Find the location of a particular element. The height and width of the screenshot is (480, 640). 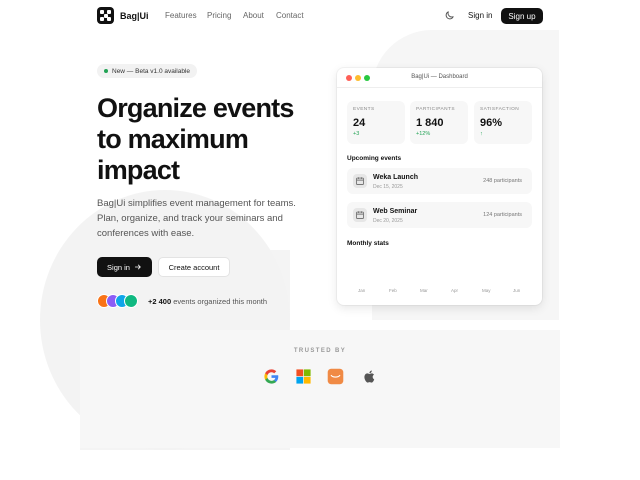

badge-text: New — Beta v1.0 available is located at coordinates (151, 71).